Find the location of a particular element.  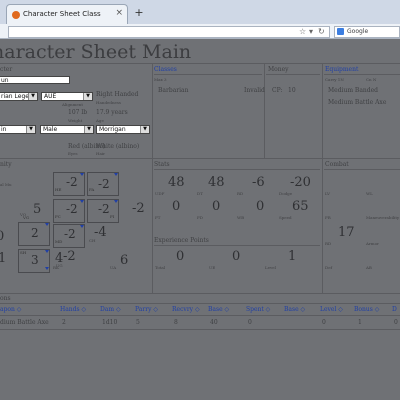

weapons-column-header: Dam ◇ is located at coordinates (110, 309).